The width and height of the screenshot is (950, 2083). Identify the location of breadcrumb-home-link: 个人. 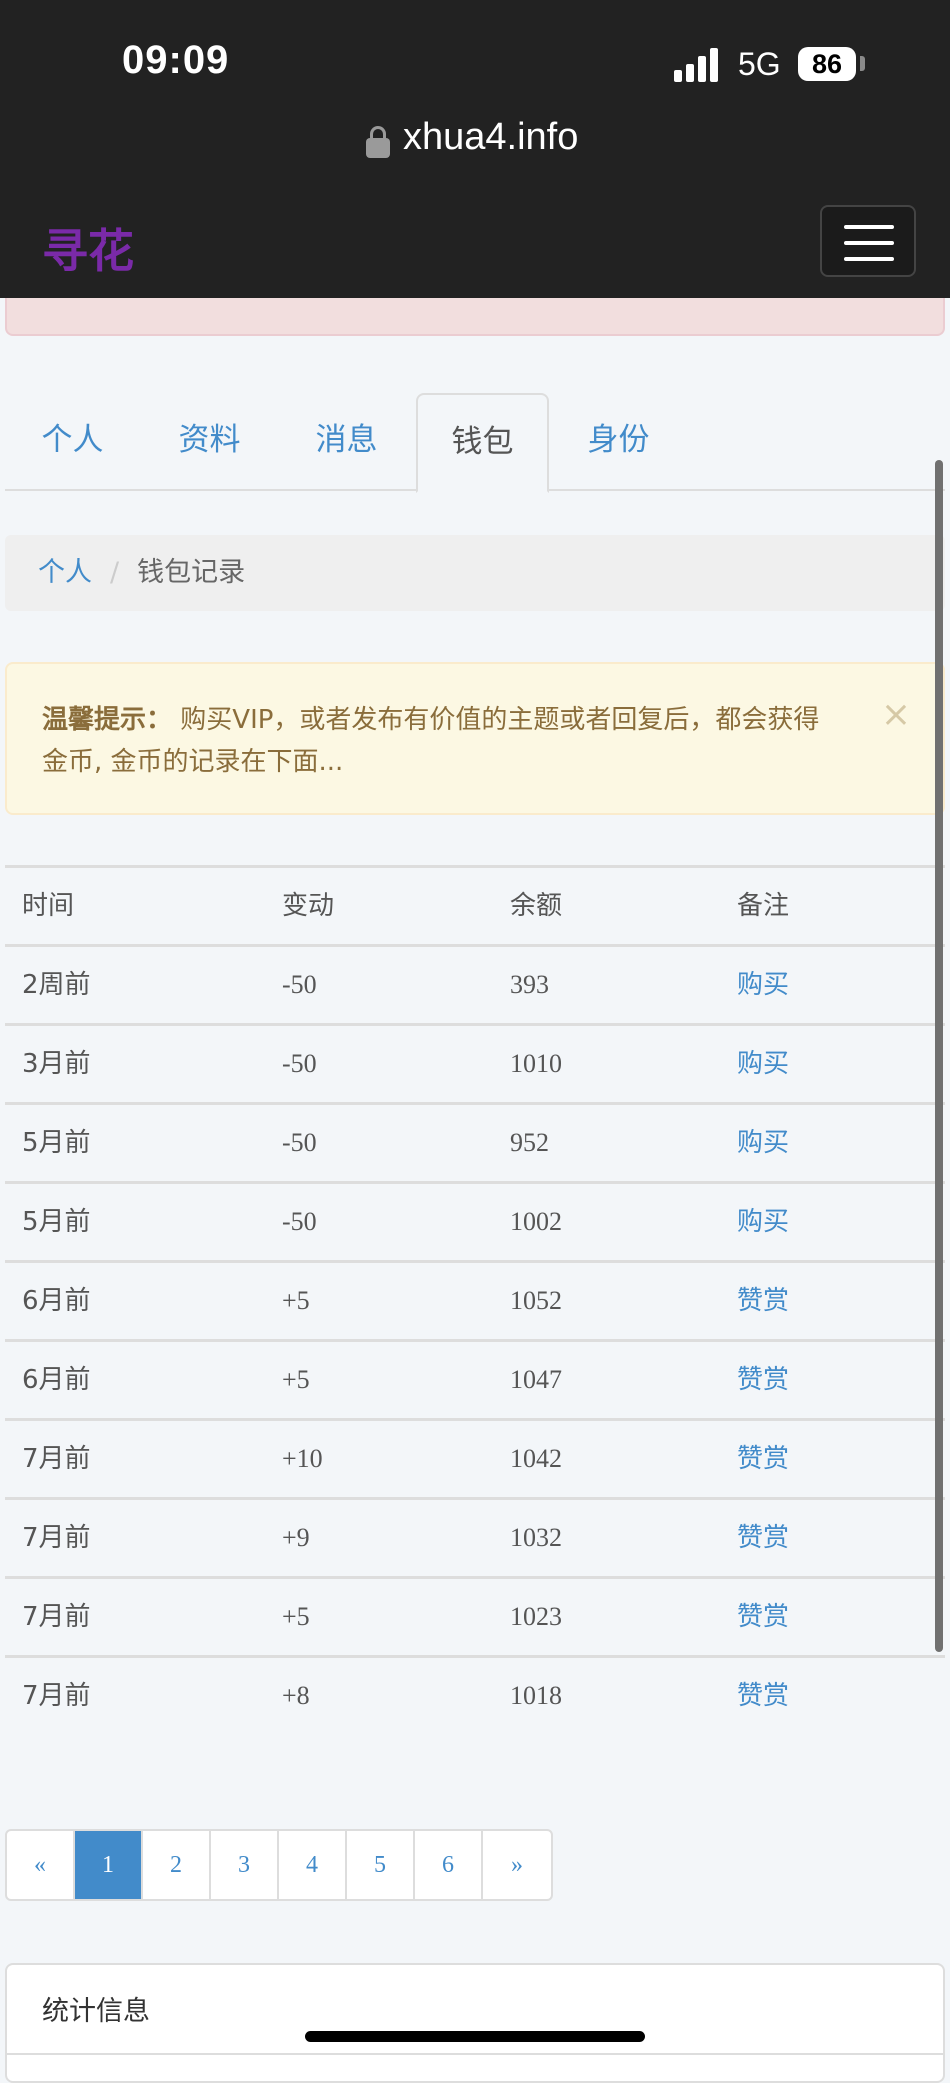
(65, 572).